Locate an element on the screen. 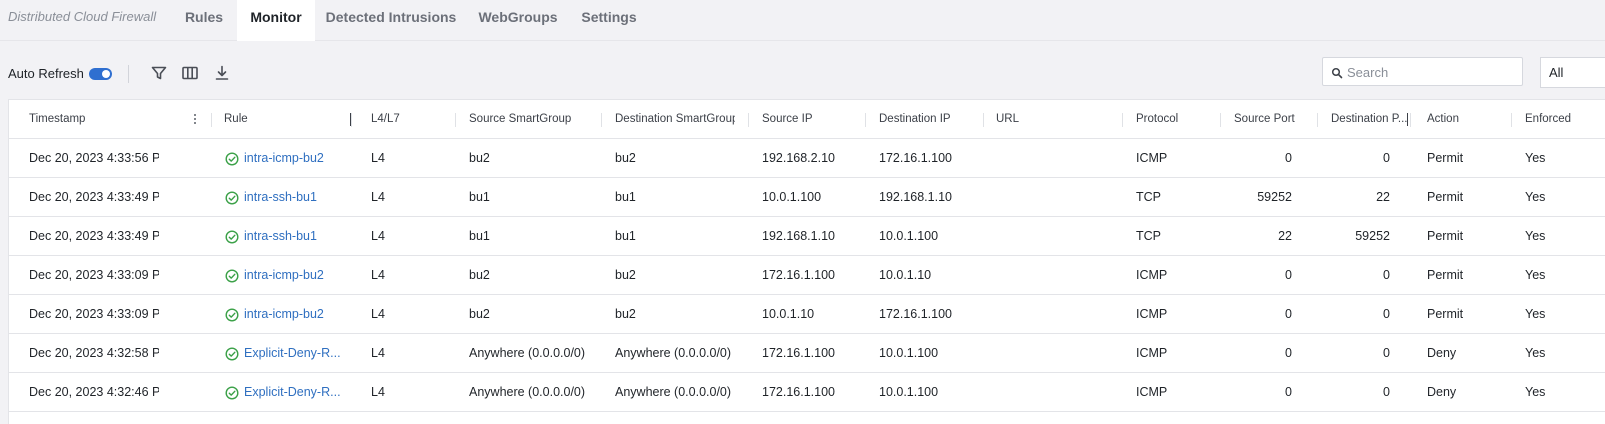 This screenshot has height=424, width=1605. timestamp-cell: Dec 20, 2023 4:32:46 PM is located at coordinates (94, 392).